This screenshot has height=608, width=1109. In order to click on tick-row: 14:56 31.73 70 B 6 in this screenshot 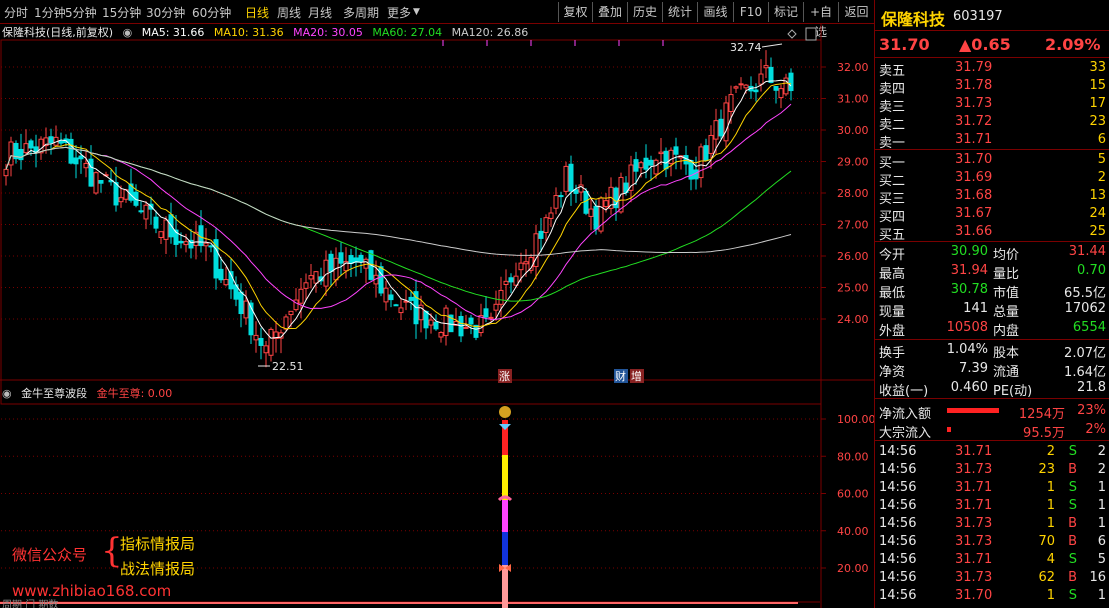, I will do `click(992, 542)`.